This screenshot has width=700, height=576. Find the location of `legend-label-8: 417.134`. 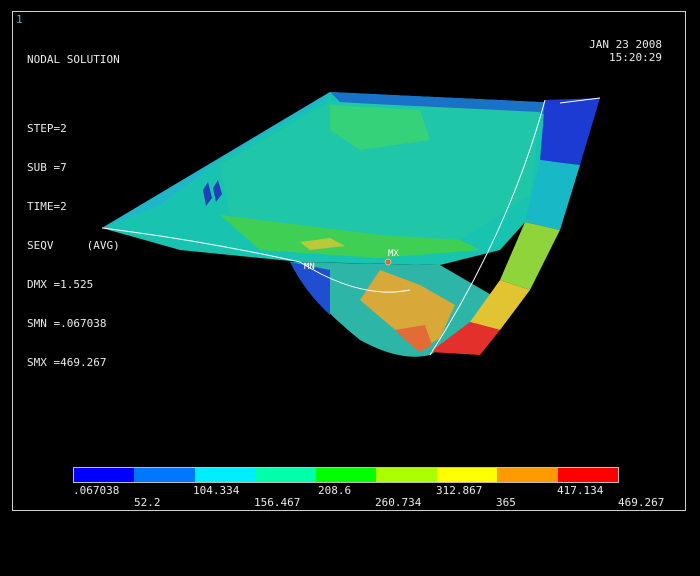

legend-label-8: 417.134 is located at coordinates (580, 490).